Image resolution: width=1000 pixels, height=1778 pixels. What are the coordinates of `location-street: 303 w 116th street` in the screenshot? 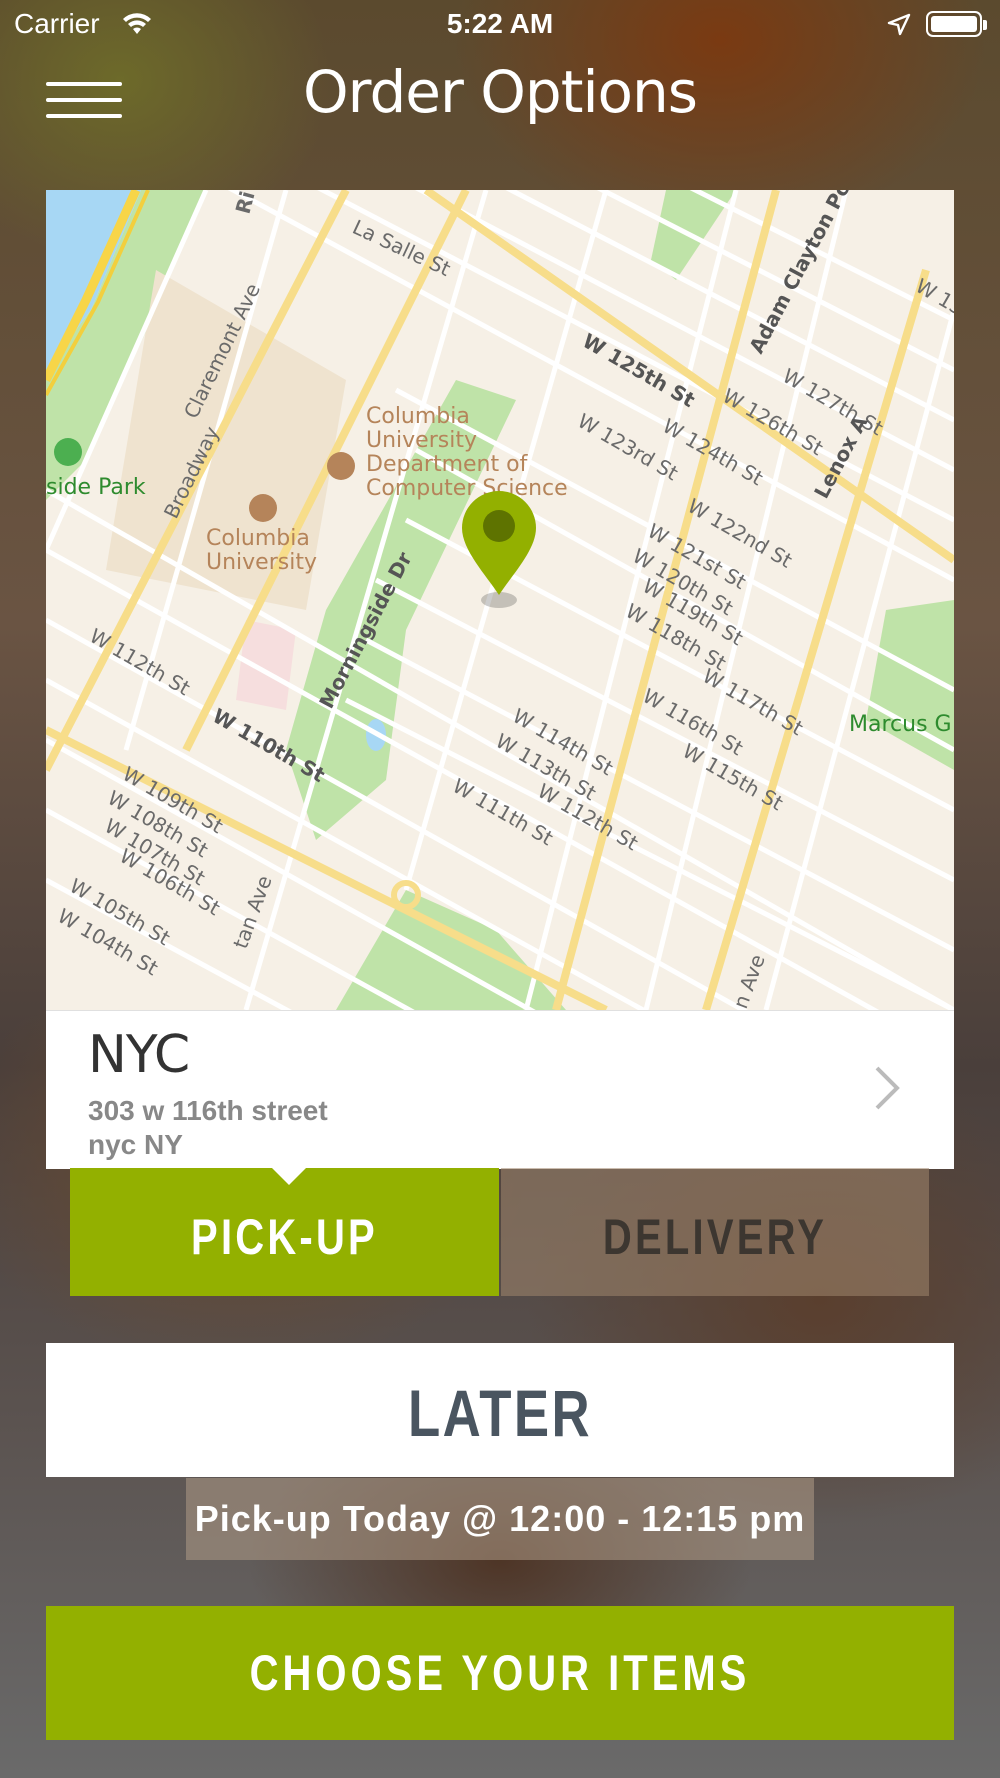 It's located at (208, 1110).